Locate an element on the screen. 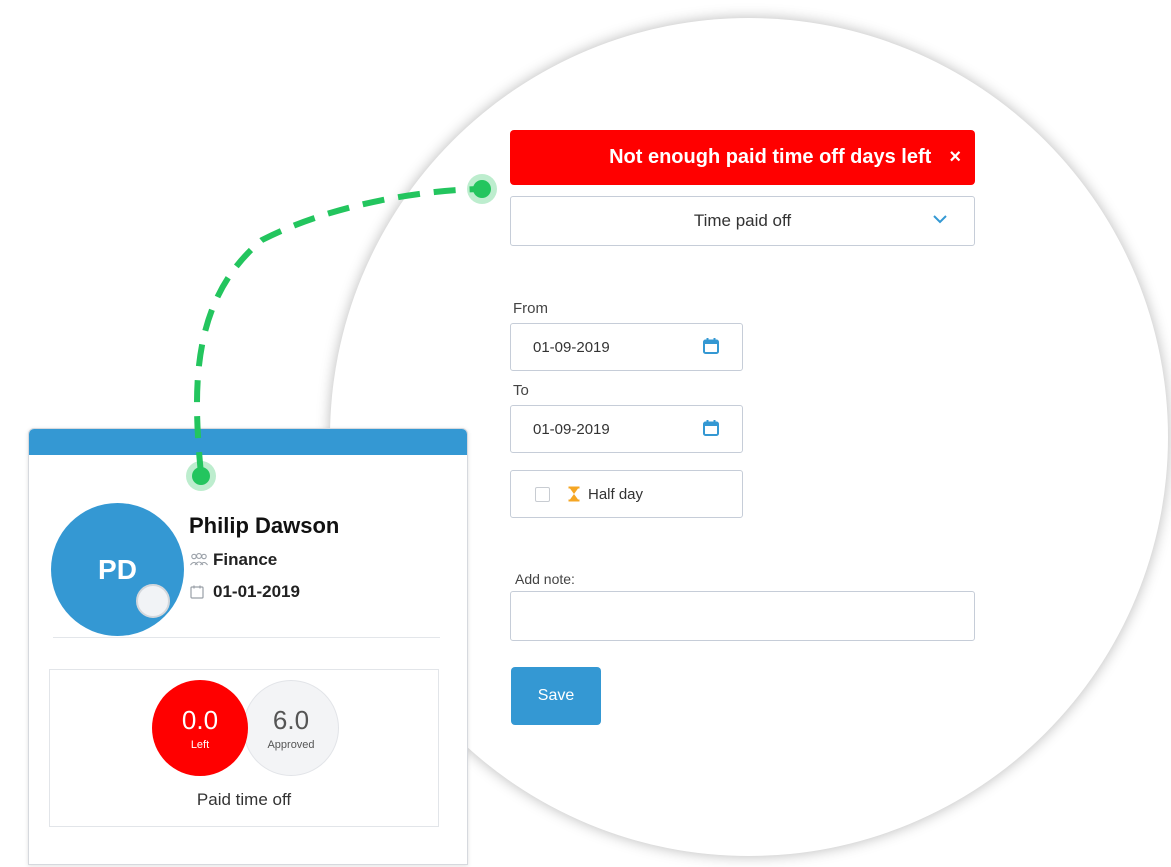  employee-name: Philip Dawson is located at coordinates (264, 525).